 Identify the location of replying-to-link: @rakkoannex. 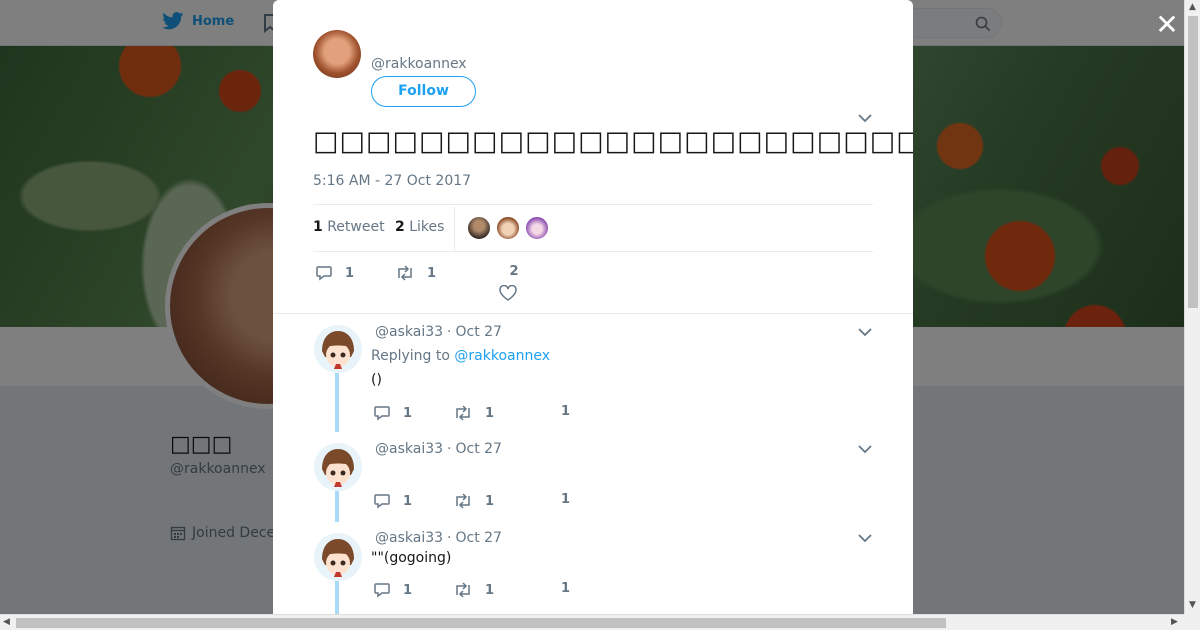
(502, 356).